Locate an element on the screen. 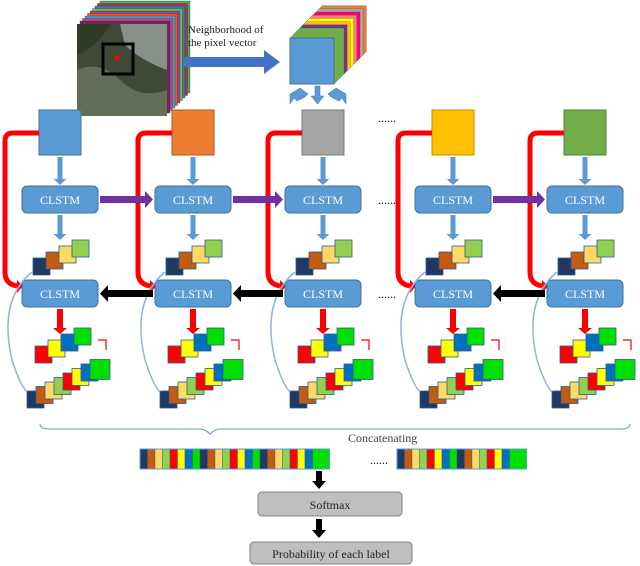  arrow-to-softmax is located at coordinates (319, 480).